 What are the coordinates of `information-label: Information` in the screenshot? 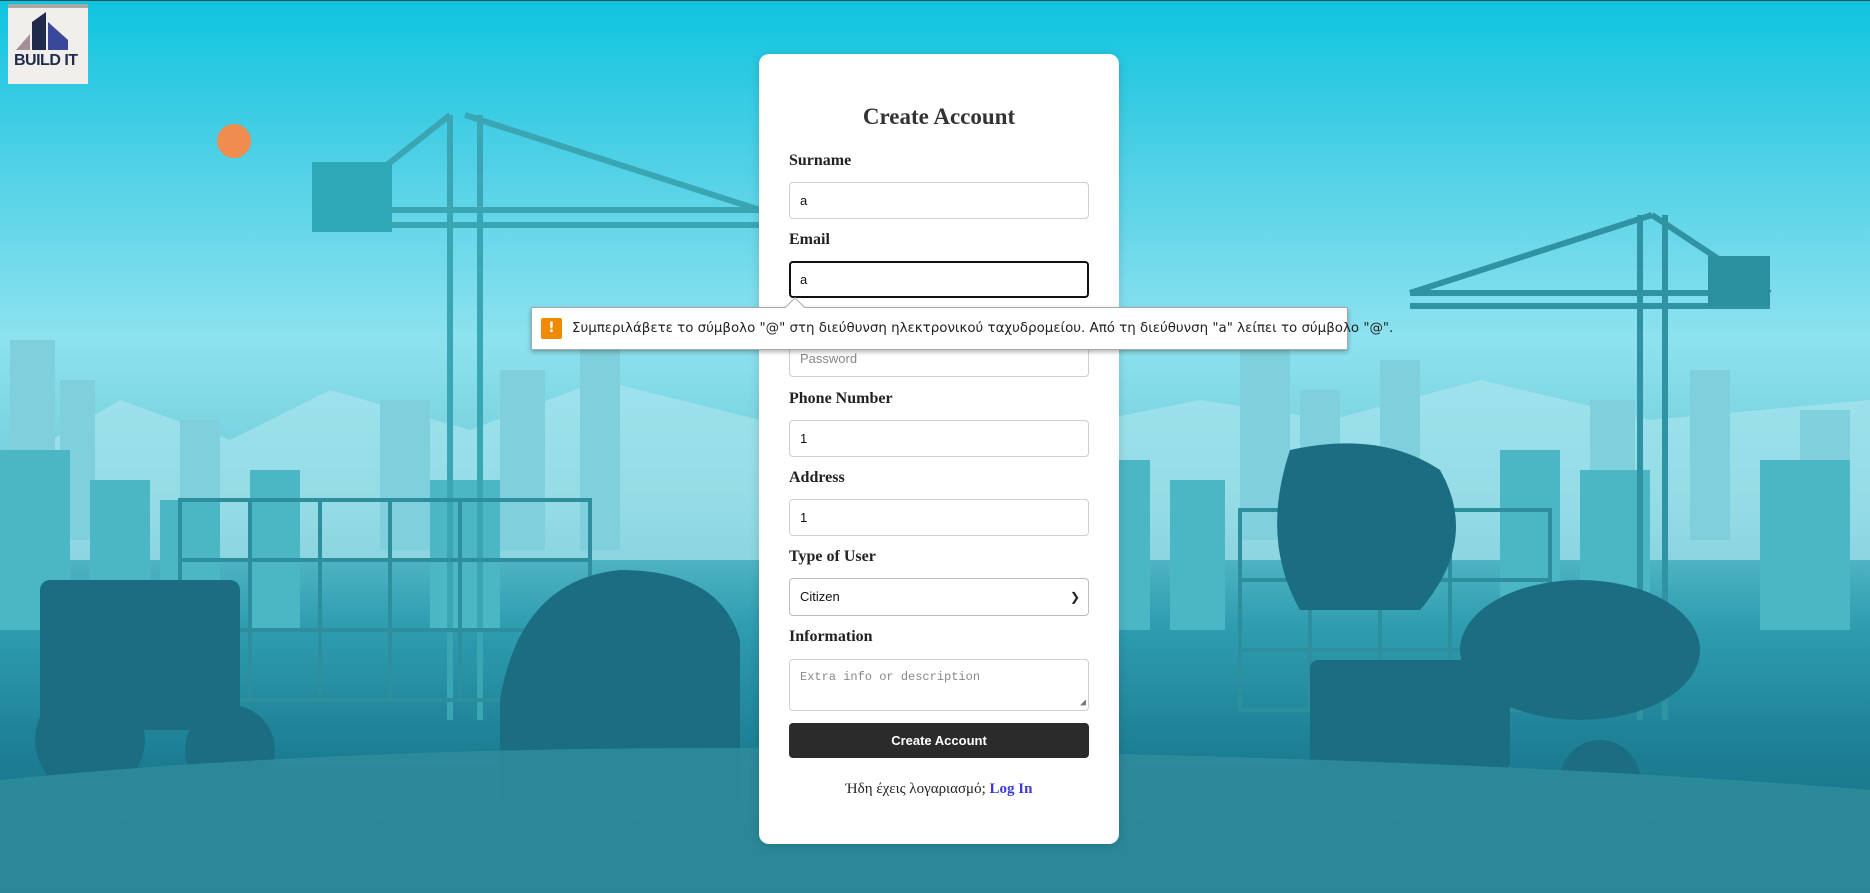 It's located at (831, 636).